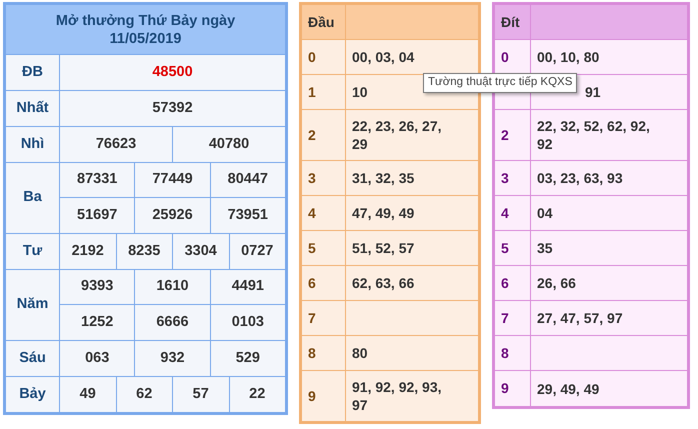  I want to click on number-cell: 3304, so click(201, 251).